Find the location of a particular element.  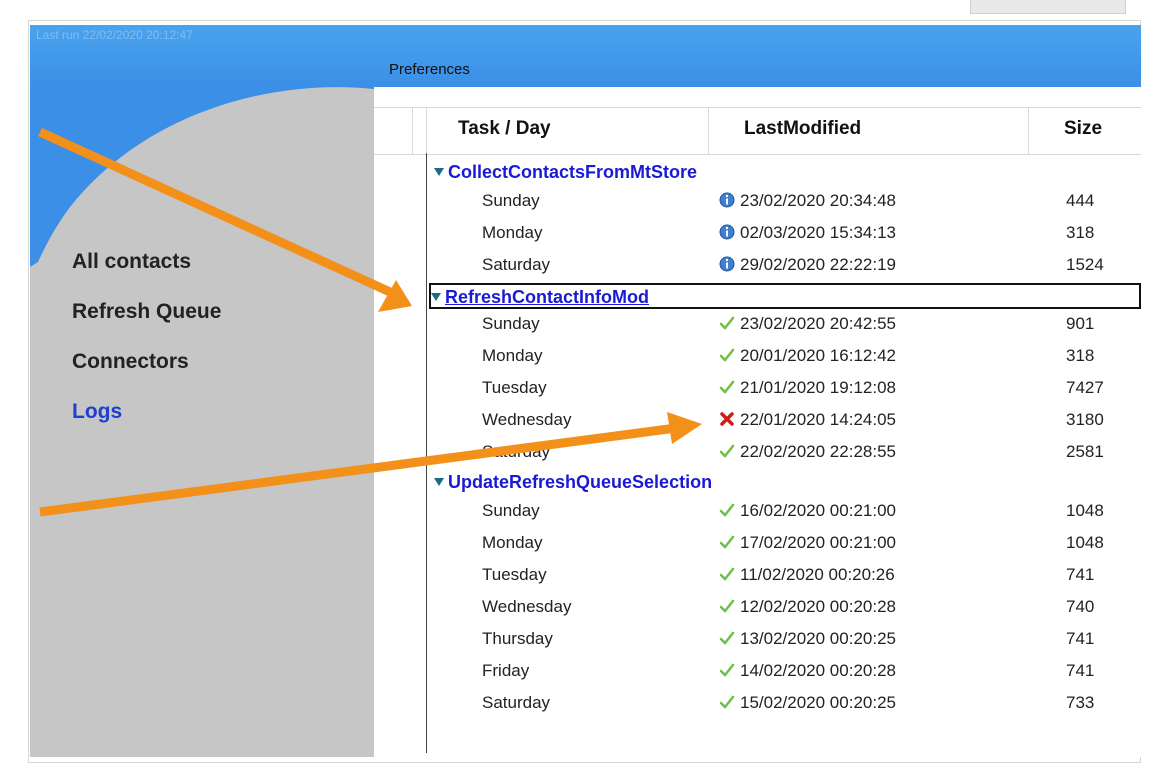

row-size: 3180 is located at coordinates (1085, 419).